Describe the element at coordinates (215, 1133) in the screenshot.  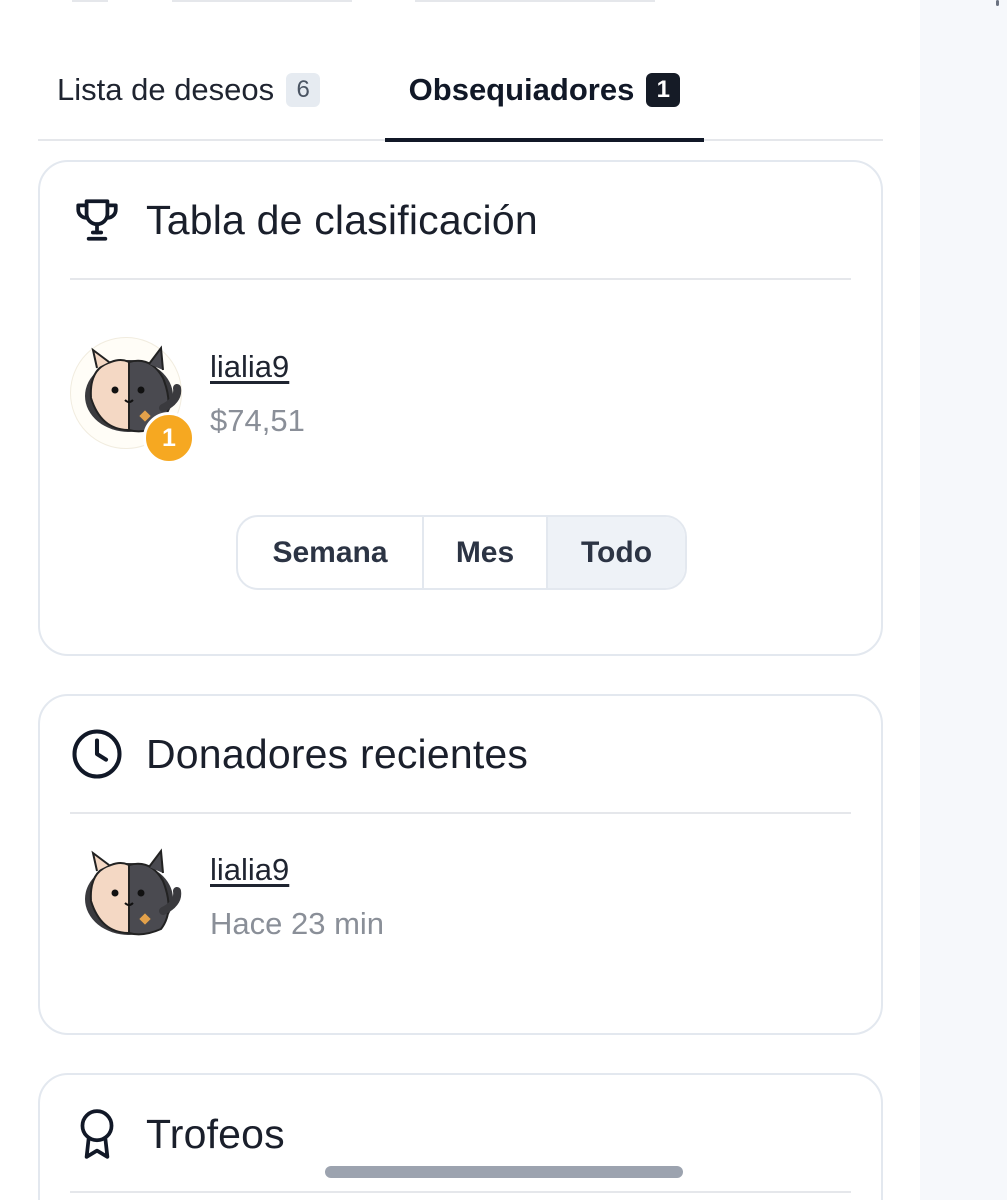
I see `trophies-title: Trofeos` at that location.